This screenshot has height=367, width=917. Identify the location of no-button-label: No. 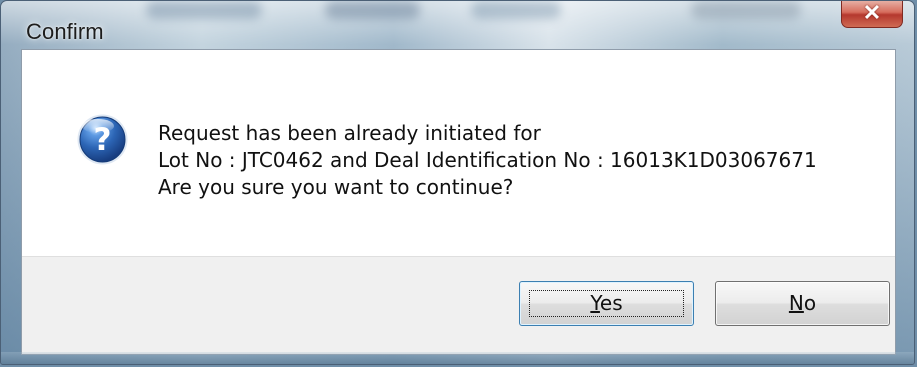
(802, 303).